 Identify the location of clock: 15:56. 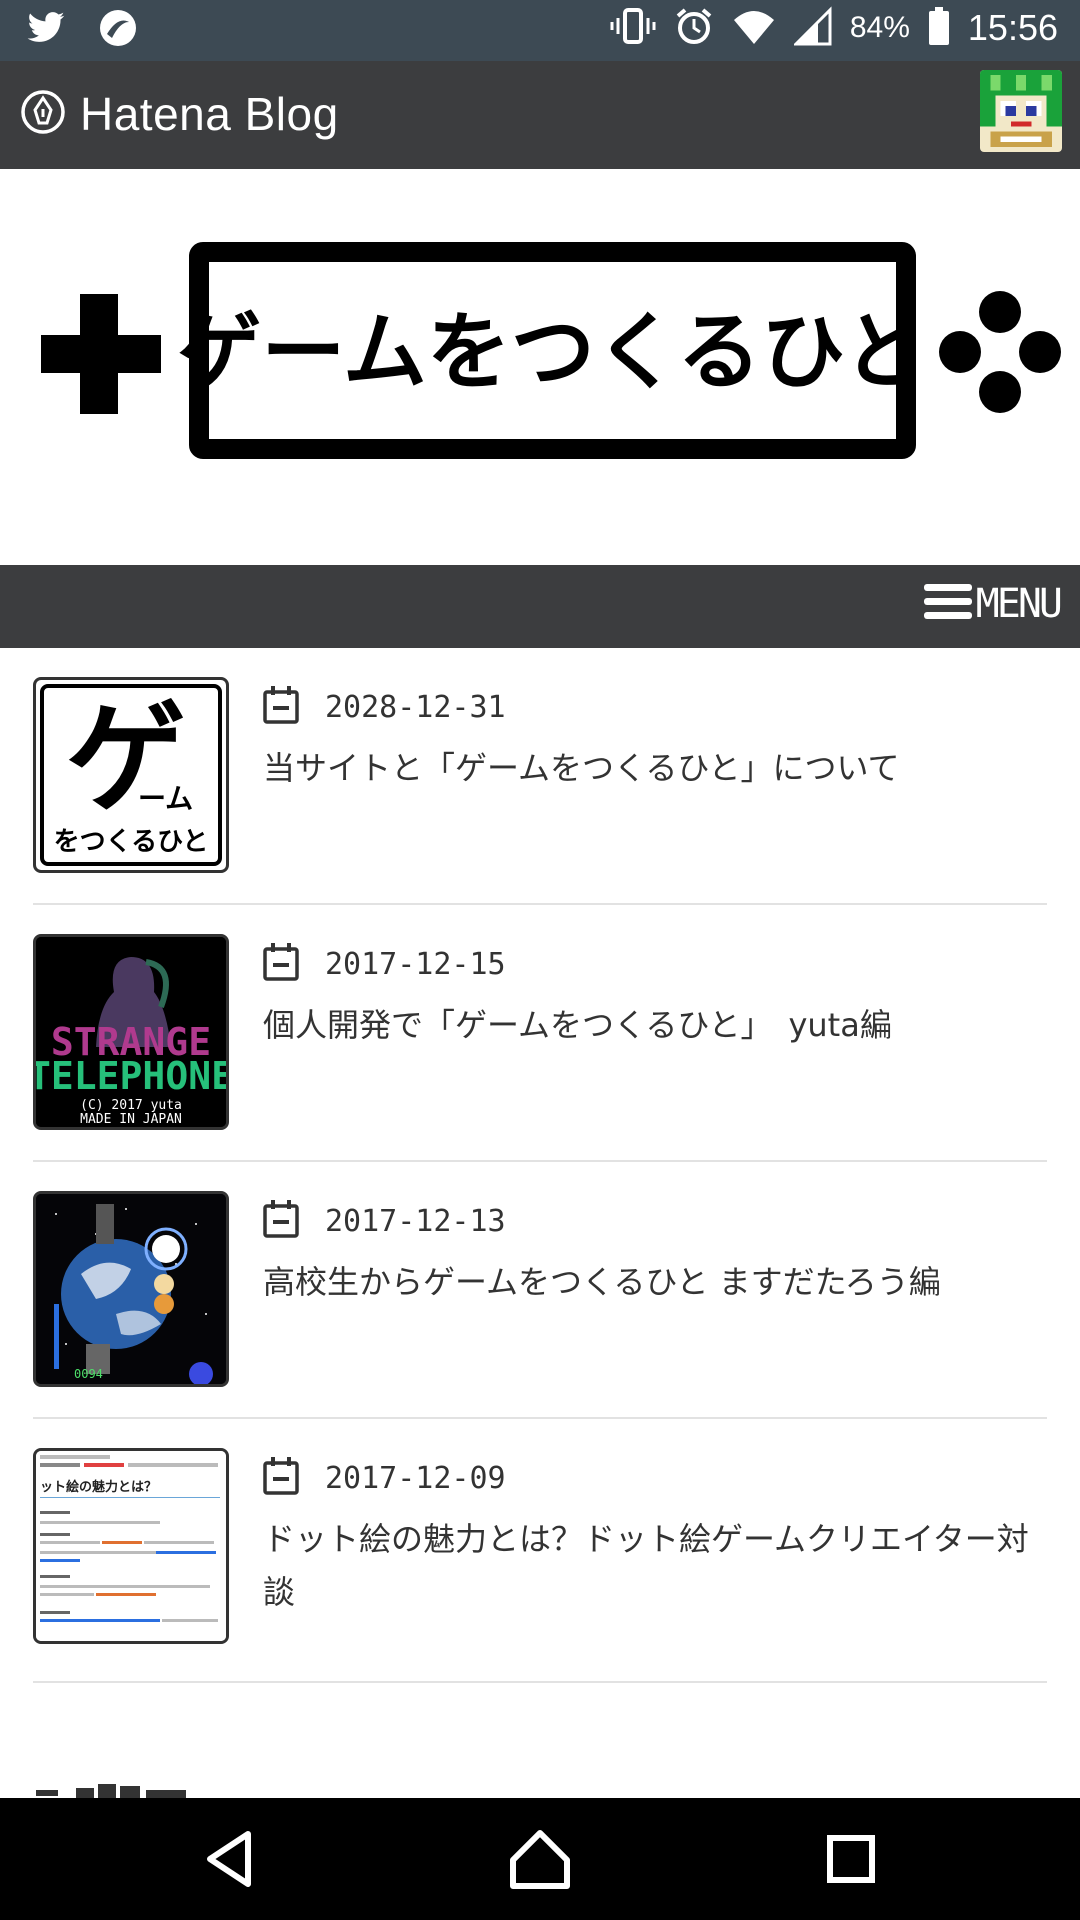
(1012, 27).